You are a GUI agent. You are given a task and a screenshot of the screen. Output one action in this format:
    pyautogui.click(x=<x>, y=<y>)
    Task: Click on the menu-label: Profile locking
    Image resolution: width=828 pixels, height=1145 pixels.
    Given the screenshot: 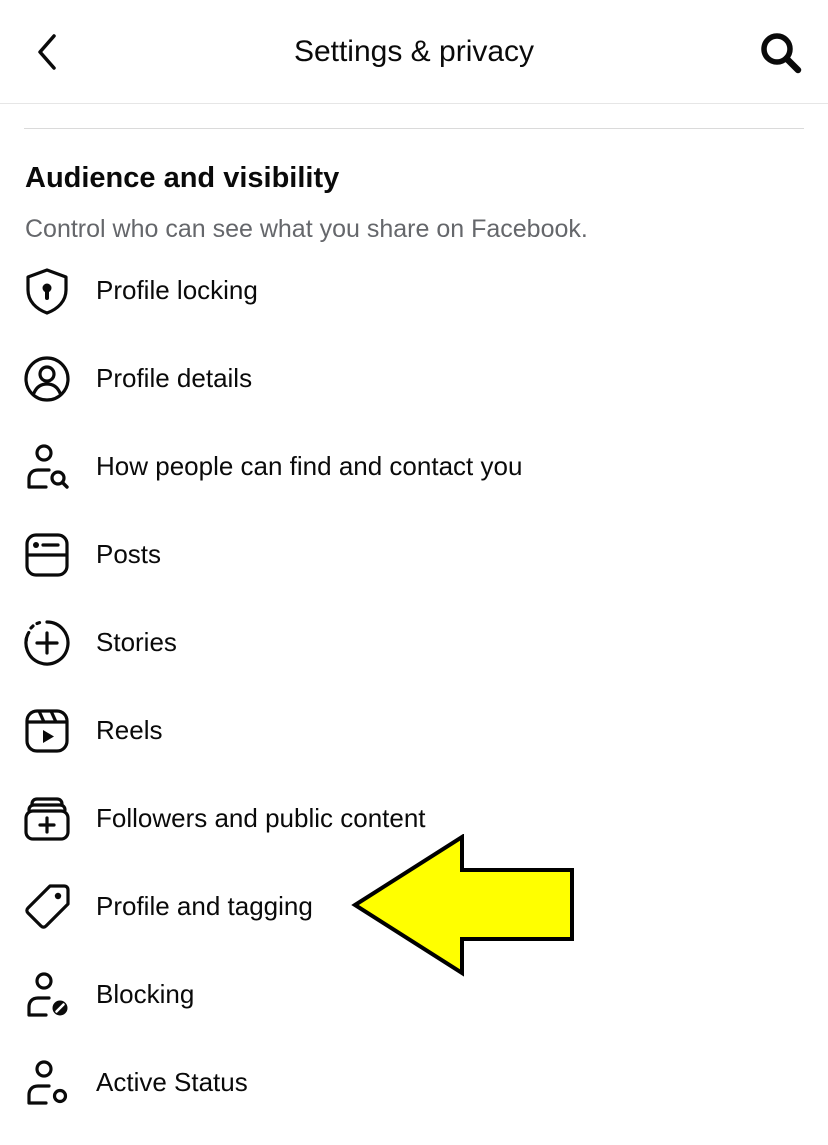 What is the action you would take?
    pyautogui.click(x=177, y=290)
    